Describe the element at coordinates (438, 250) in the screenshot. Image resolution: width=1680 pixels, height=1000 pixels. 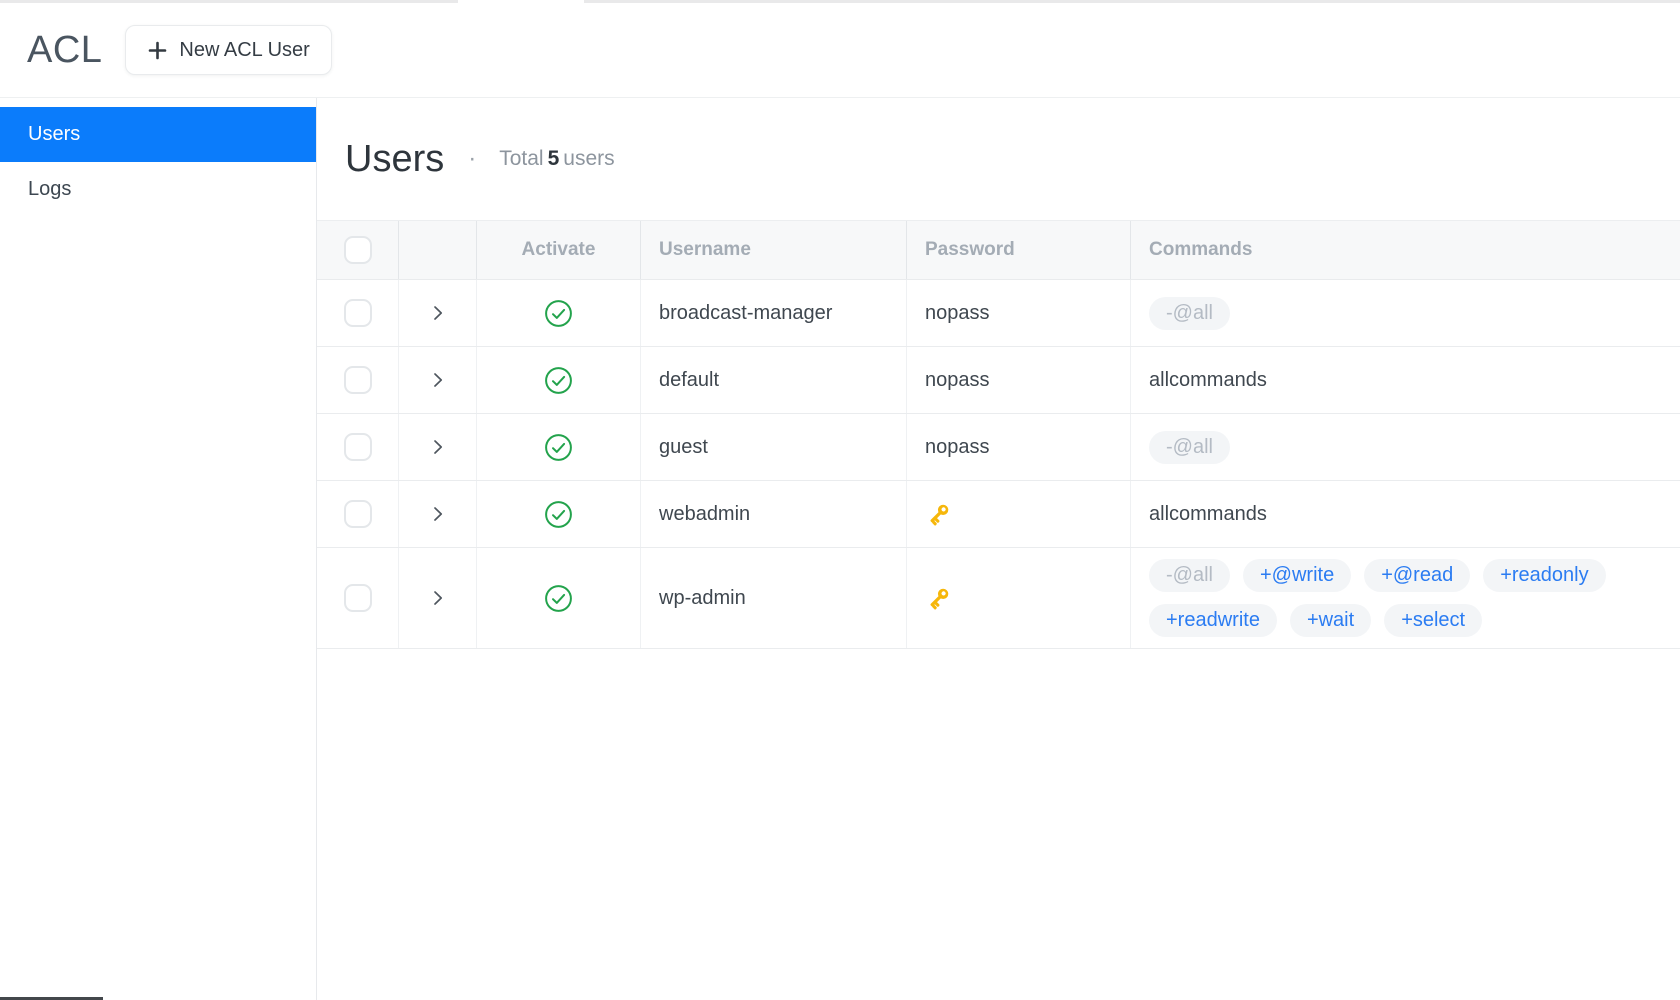
I see `expand-header-cell` at that location.